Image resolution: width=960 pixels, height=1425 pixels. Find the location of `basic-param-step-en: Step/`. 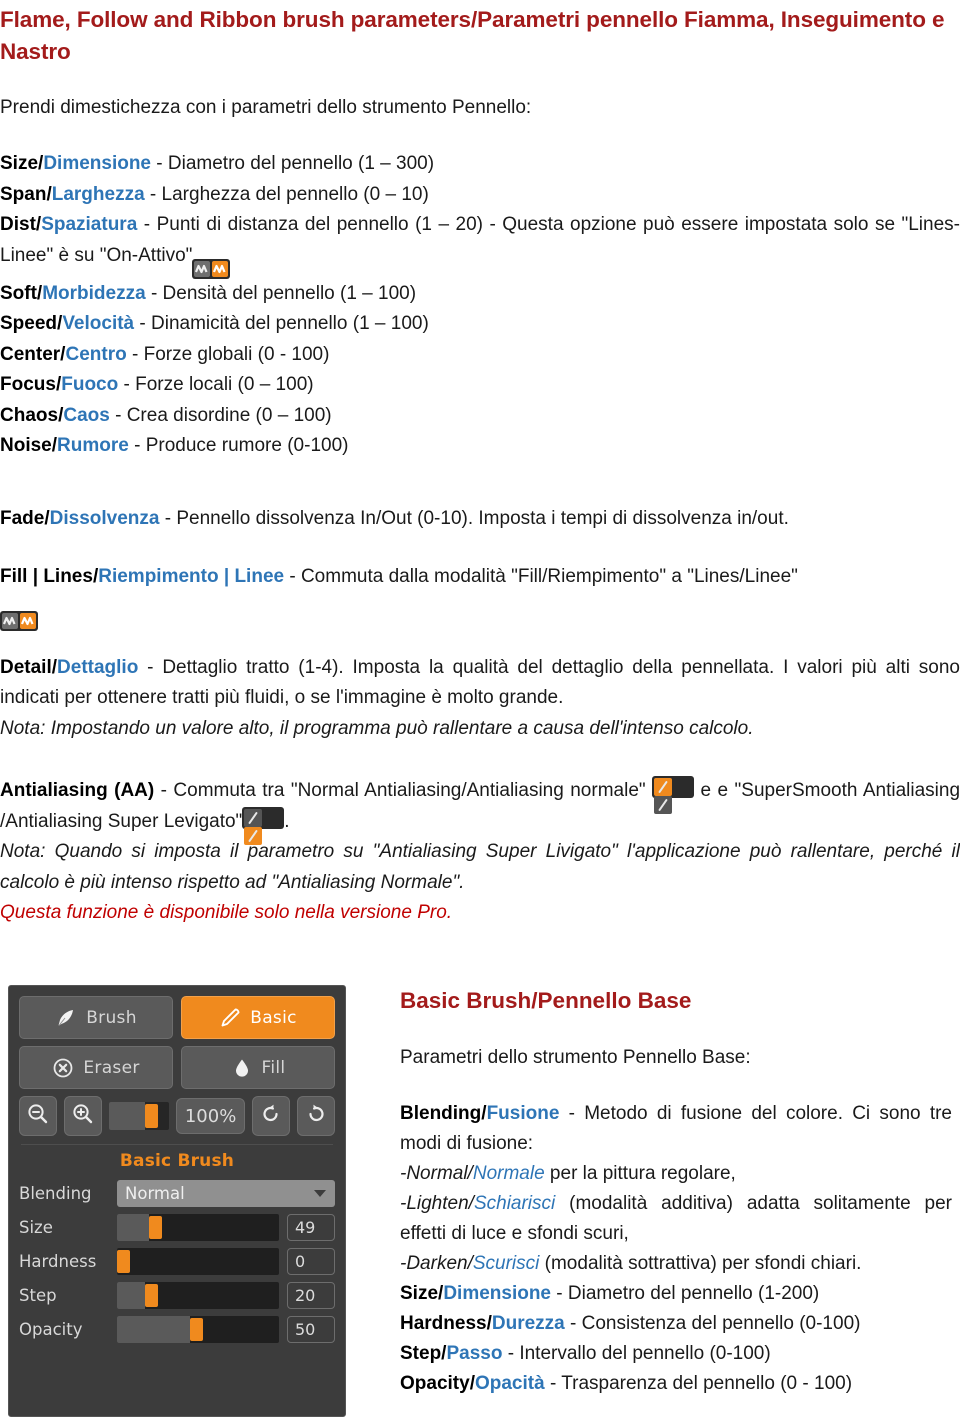

basic-param-step-en: Step/ is located at coordinates (423, 1353).